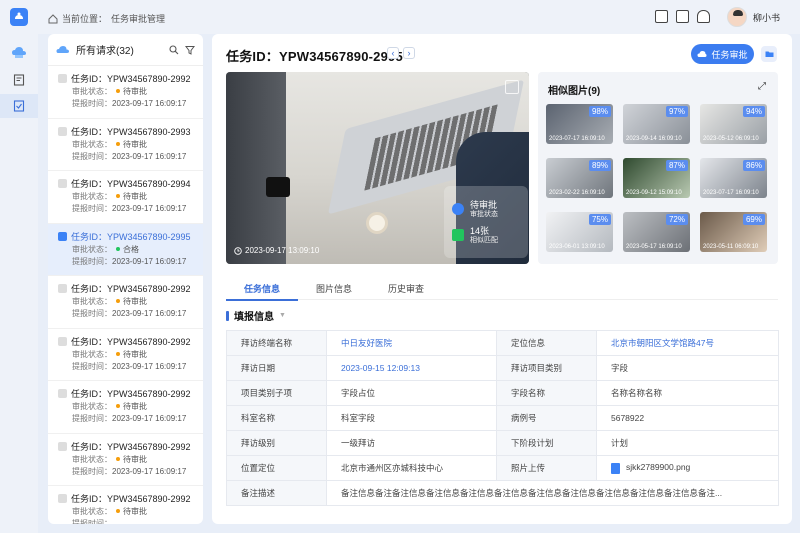 This screenshot has height=533, width=800. I want to click on rail-item-approval, so click(19, 106).